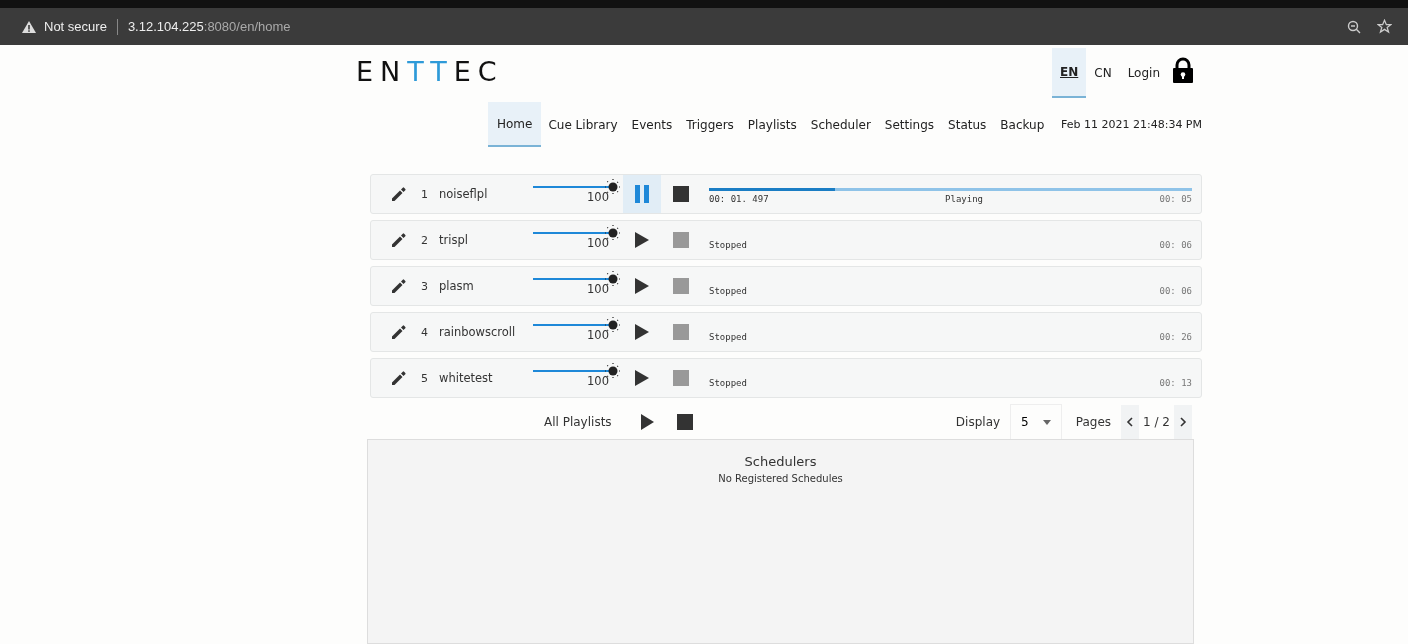 This screenshot has width=1408, height=644. Describe the element at coordinates (1093, 421) in the screenshot. I see `pages-label: Pages` at that location.